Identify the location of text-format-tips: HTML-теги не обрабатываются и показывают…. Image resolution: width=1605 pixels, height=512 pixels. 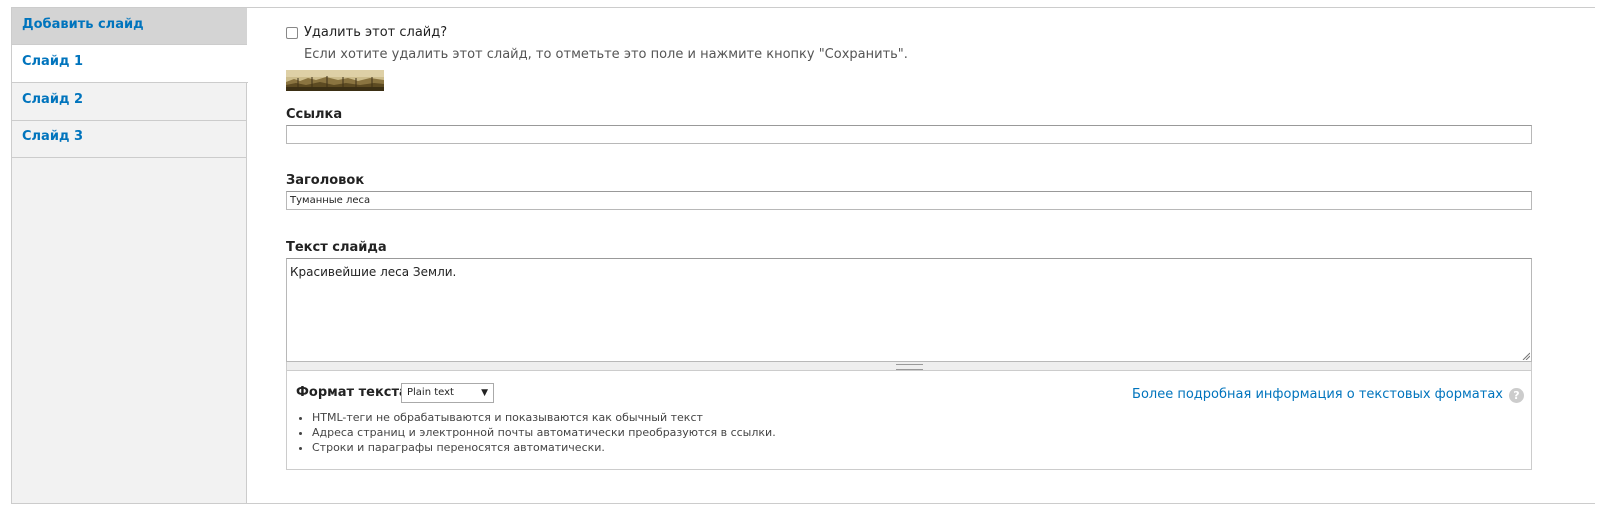
(536, 432).